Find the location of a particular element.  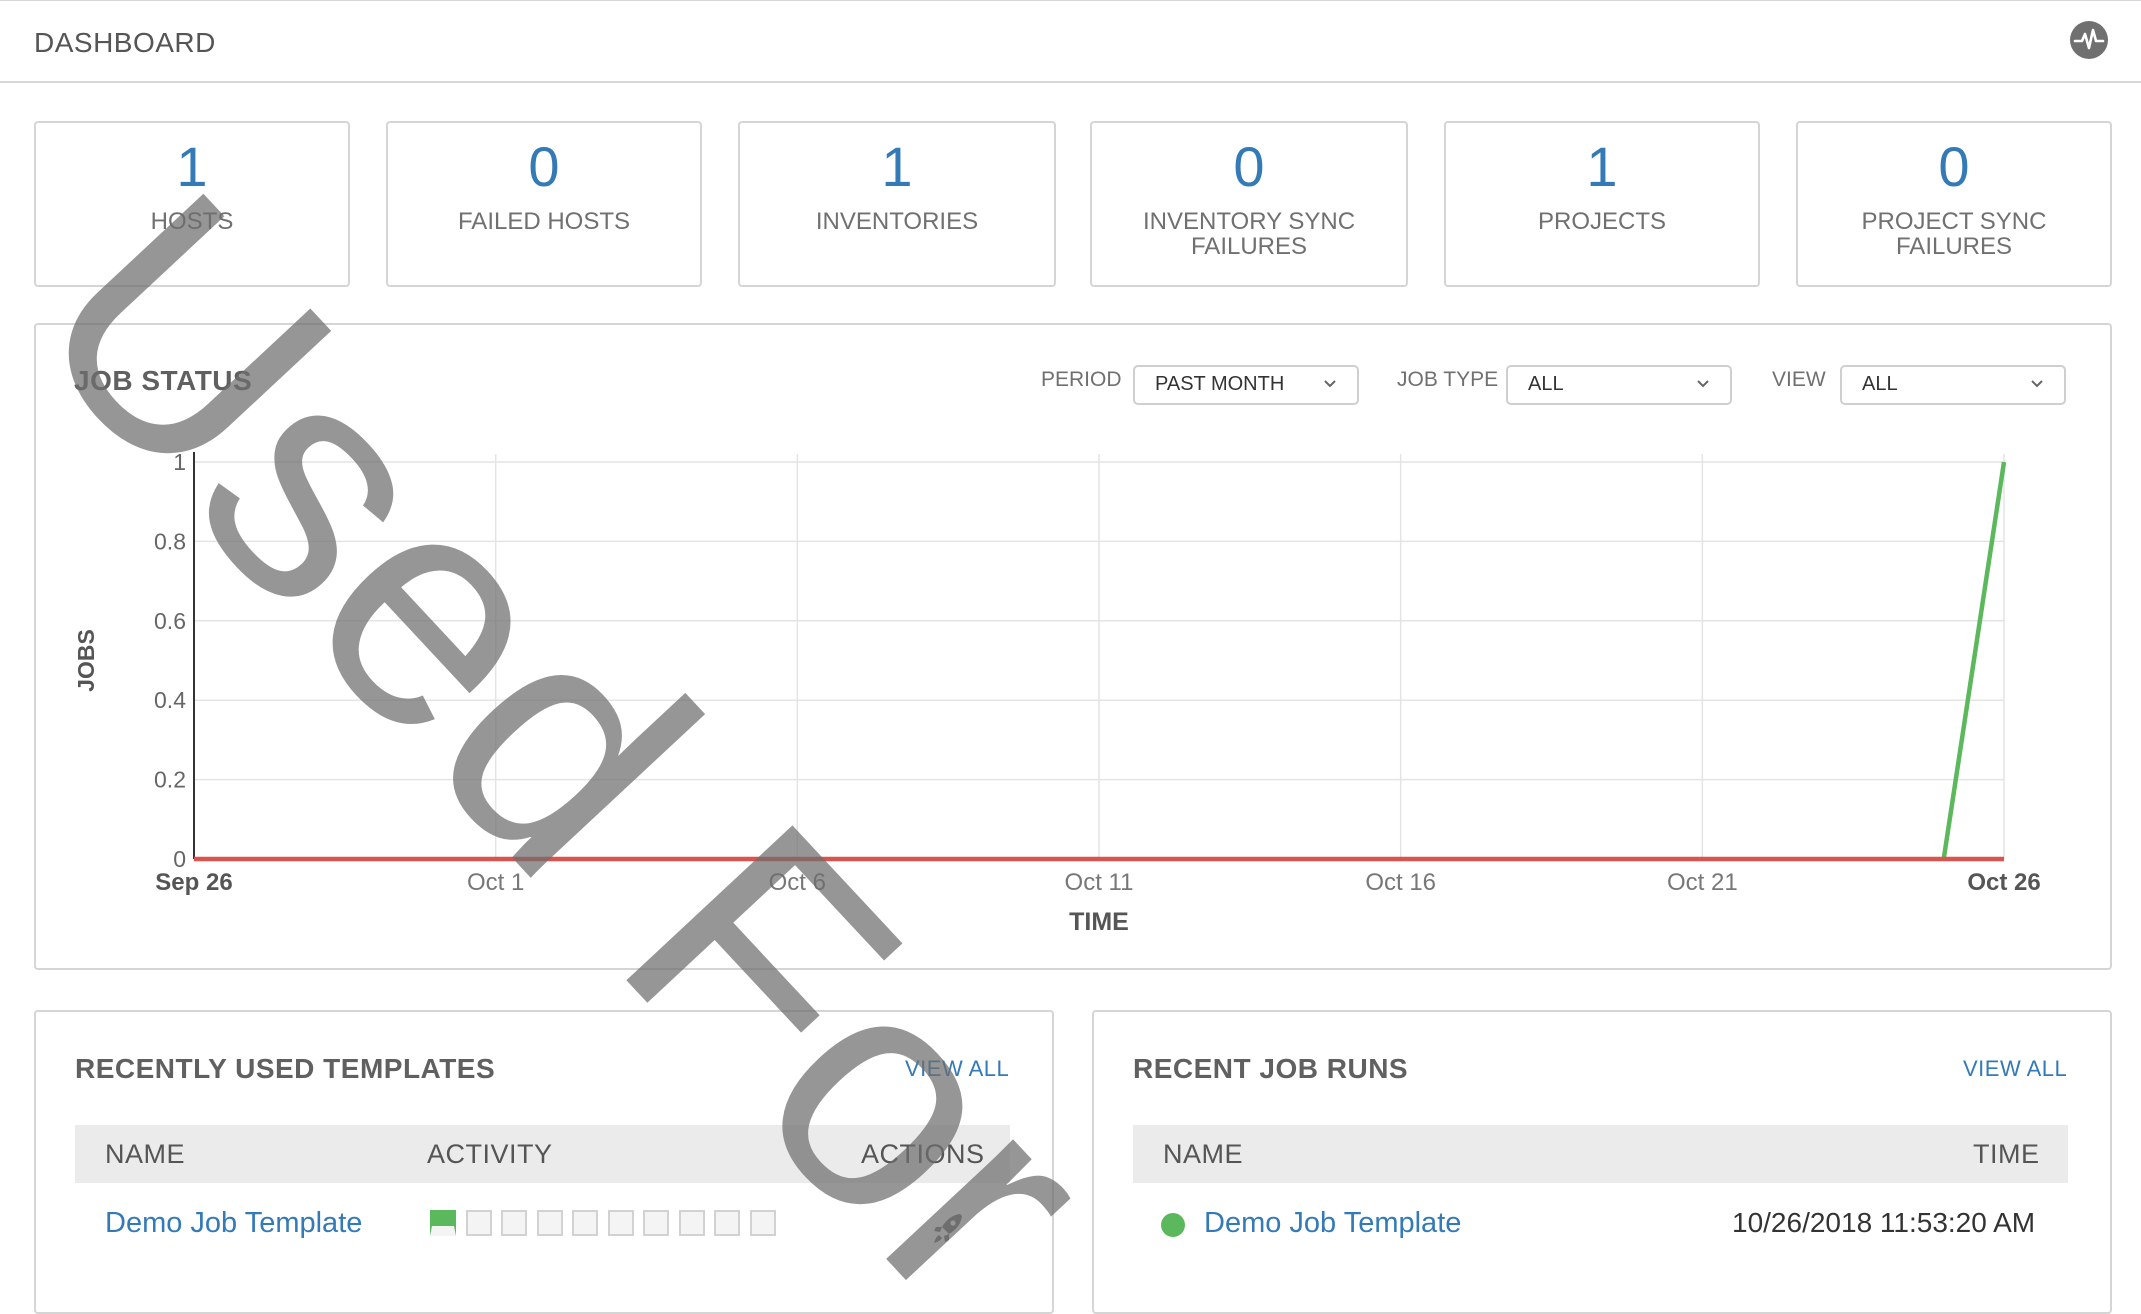

templates-col-name: NAME is located at coordinates (145, 1154).